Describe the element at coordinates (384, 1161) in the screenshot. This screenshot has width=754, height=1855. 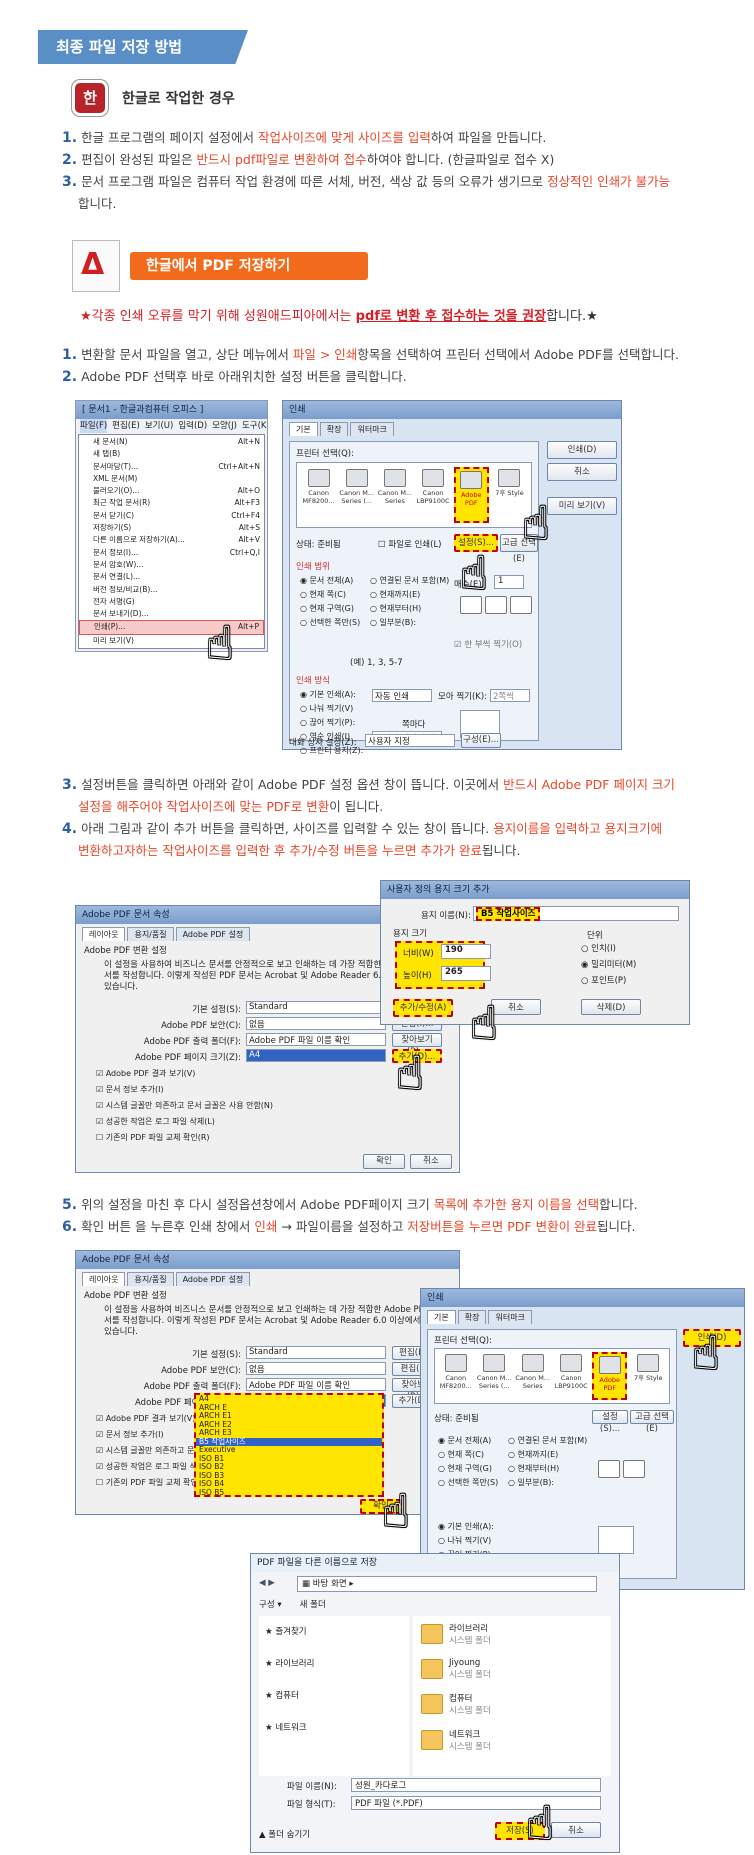
I see `ok-button: 확인` at that location.